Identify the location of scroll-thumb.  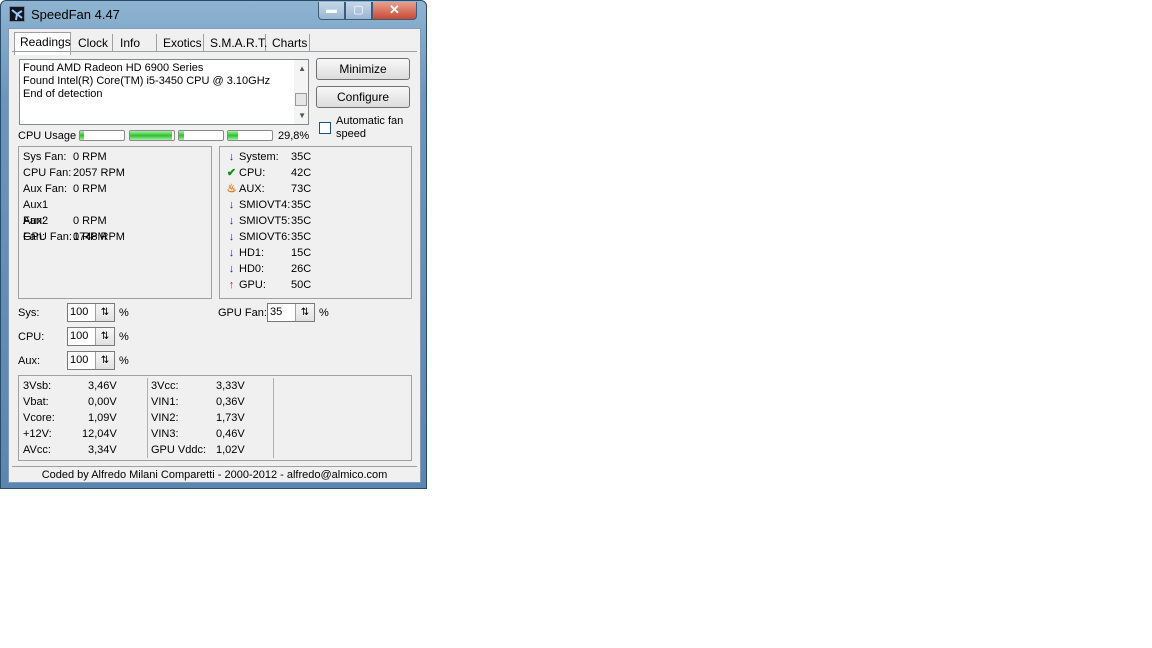
(301, 99).